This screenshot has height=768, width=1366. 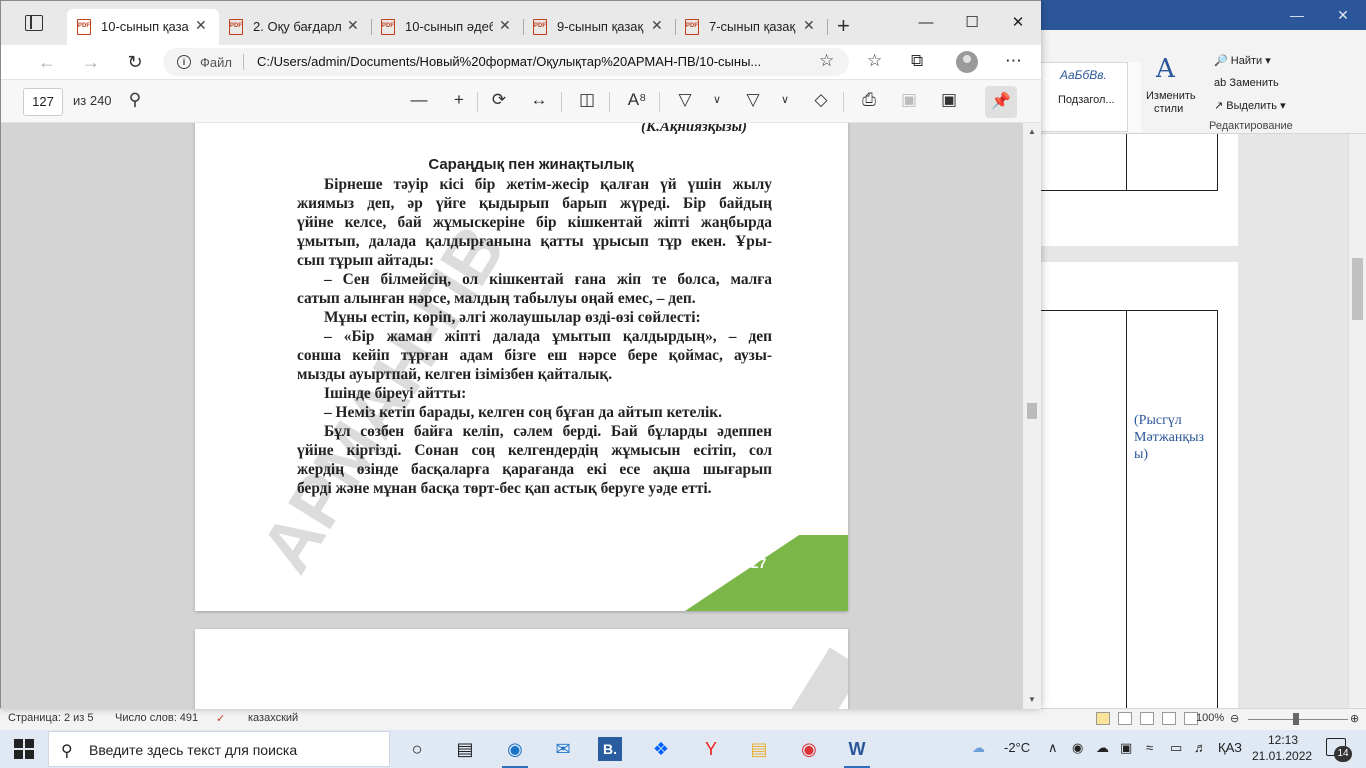 I want to click on add-favorite-icon: ☆, so click(x=826, y=61).